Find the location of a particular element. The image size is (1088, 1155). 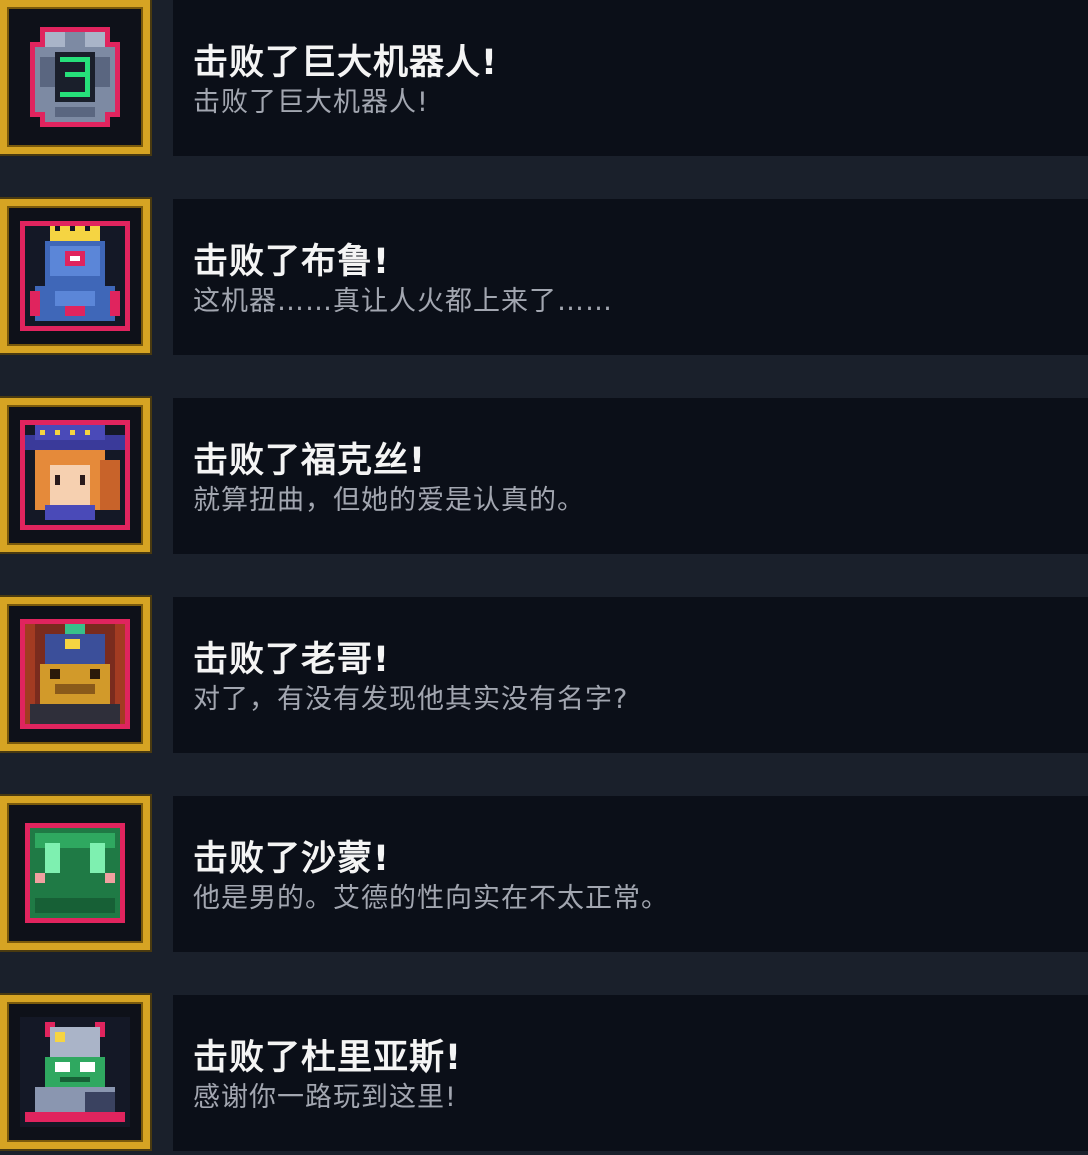

achievement-panel: 击败了巨大机器人! 击败了巨大机器人! is located at coordinates (630, 78).